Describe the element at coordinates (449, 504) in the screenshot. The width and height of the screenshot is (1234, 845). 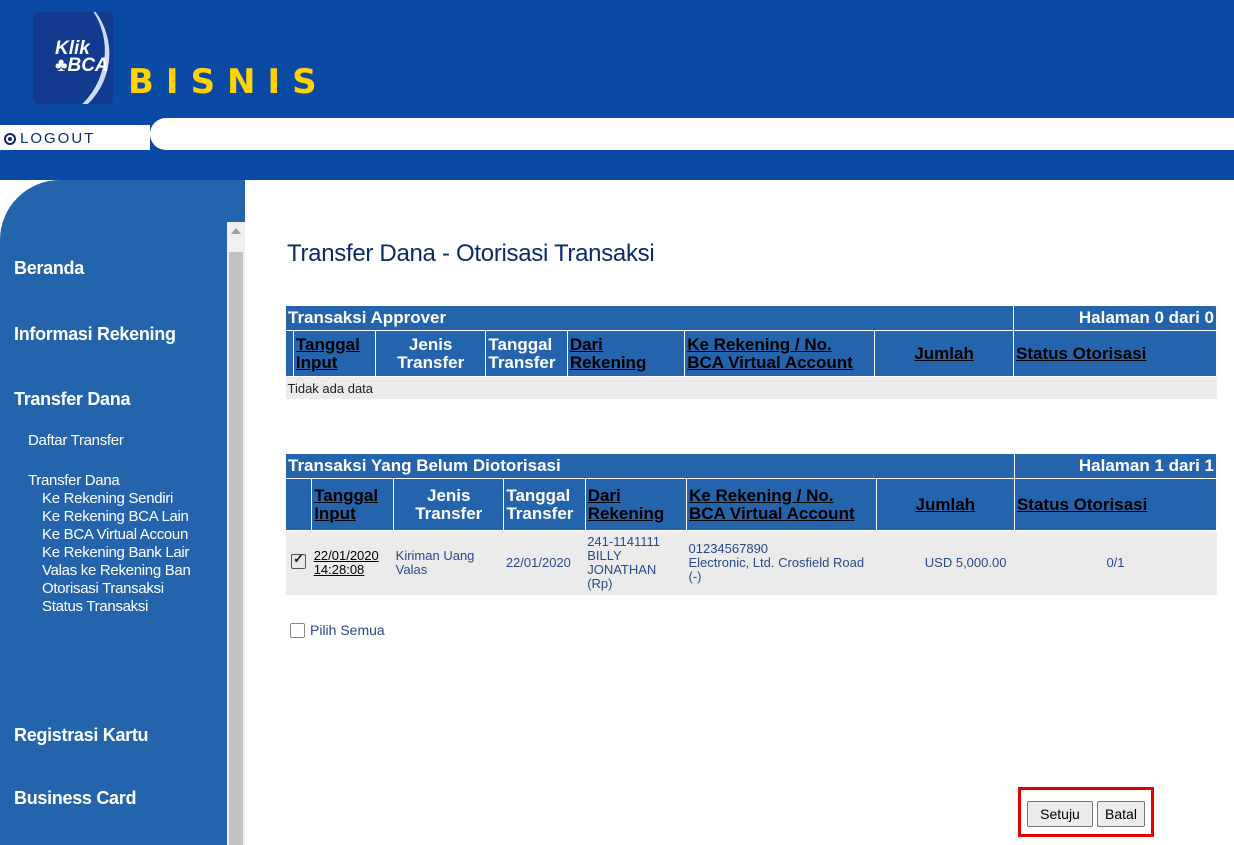
I see `pending-col-jenis-transfer: Jenis Transfer` at that location.